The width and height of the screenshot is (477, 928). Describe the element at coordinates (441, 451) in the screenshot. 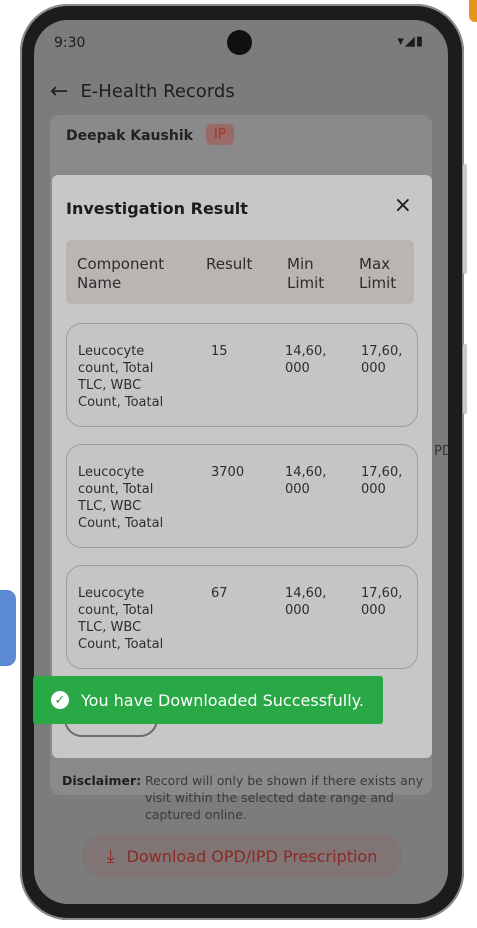

I see `partial-label: PD` at that location.